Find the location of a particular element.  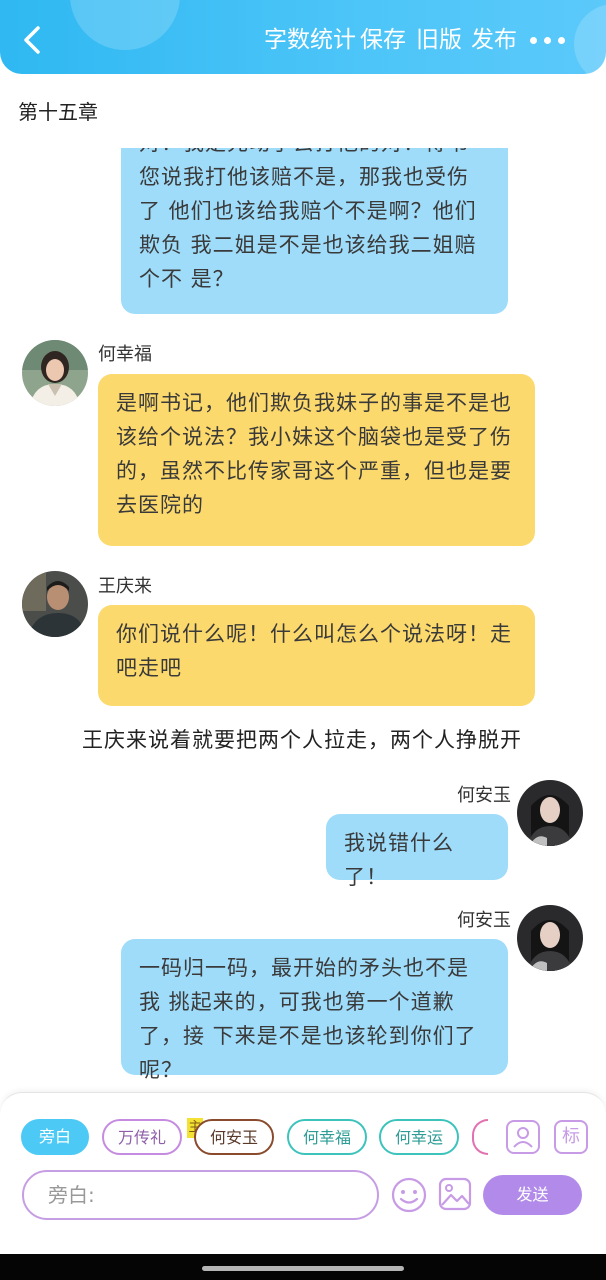

publish-button: 发布 is located at coordinates (494, 40).